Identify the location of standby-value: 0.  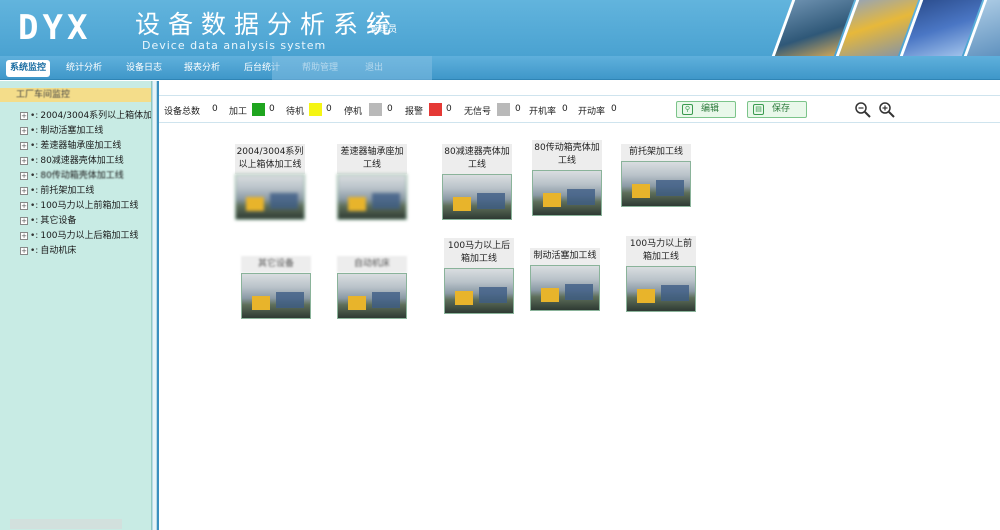
(329, 109).